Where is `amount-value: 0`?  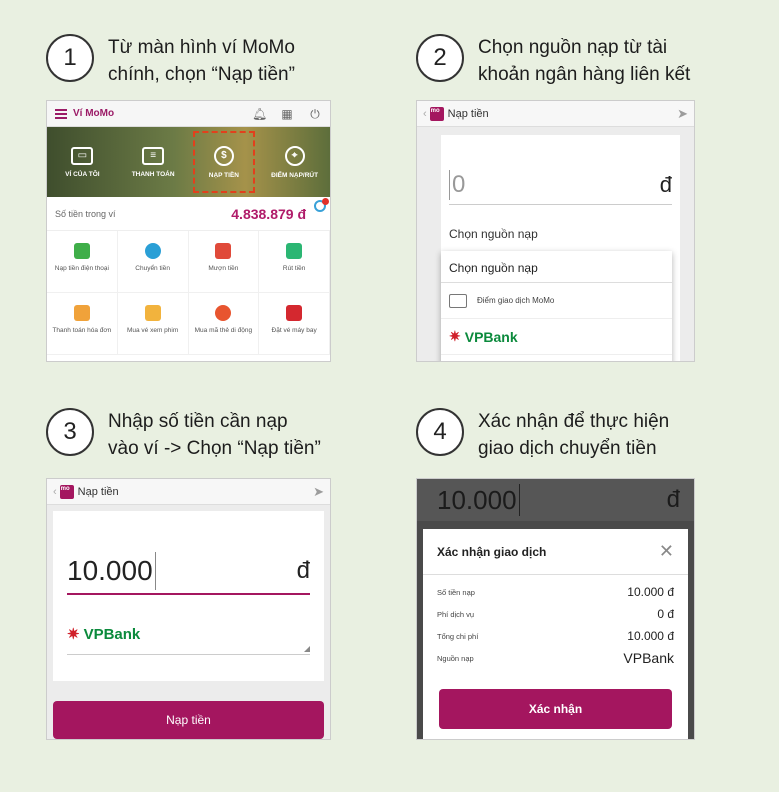 amount-value: 0 is located at coordinates (459, 184).